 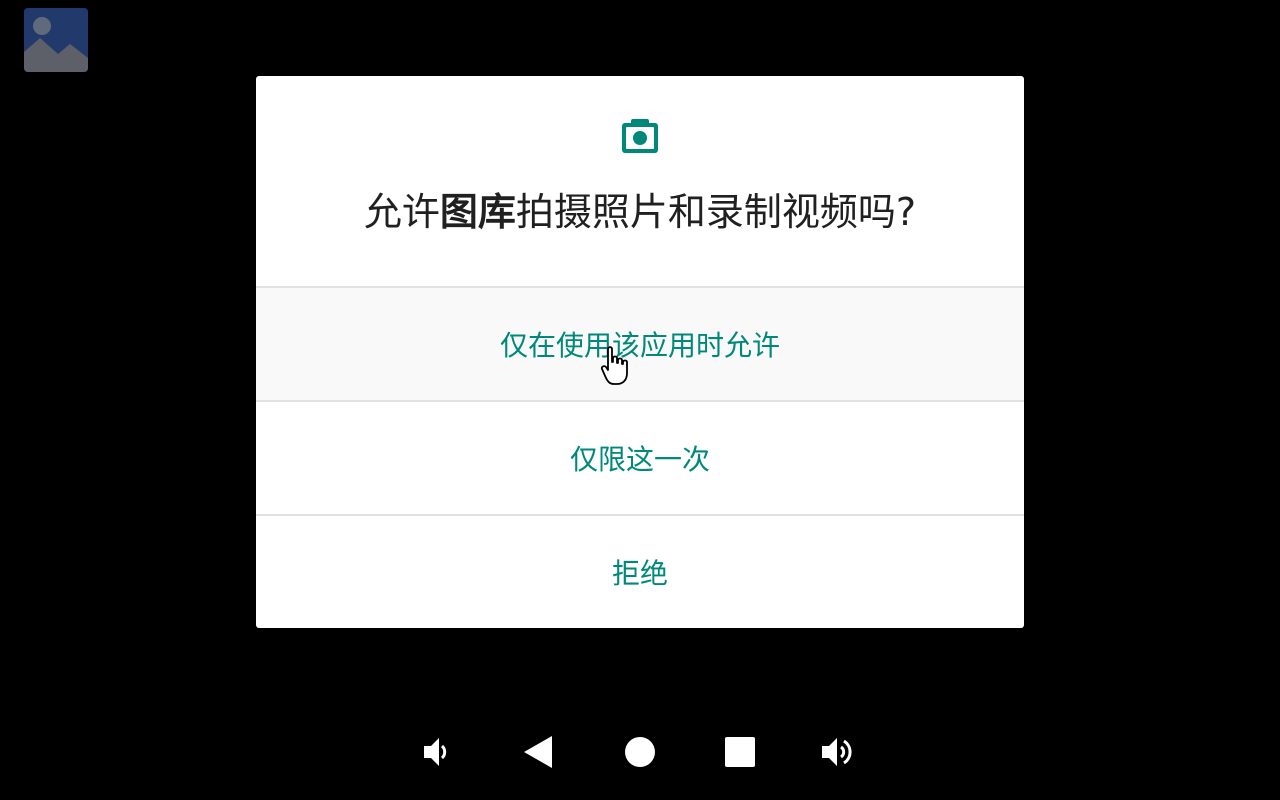 I want to click on recents-icon, so click(x=740, y=752).